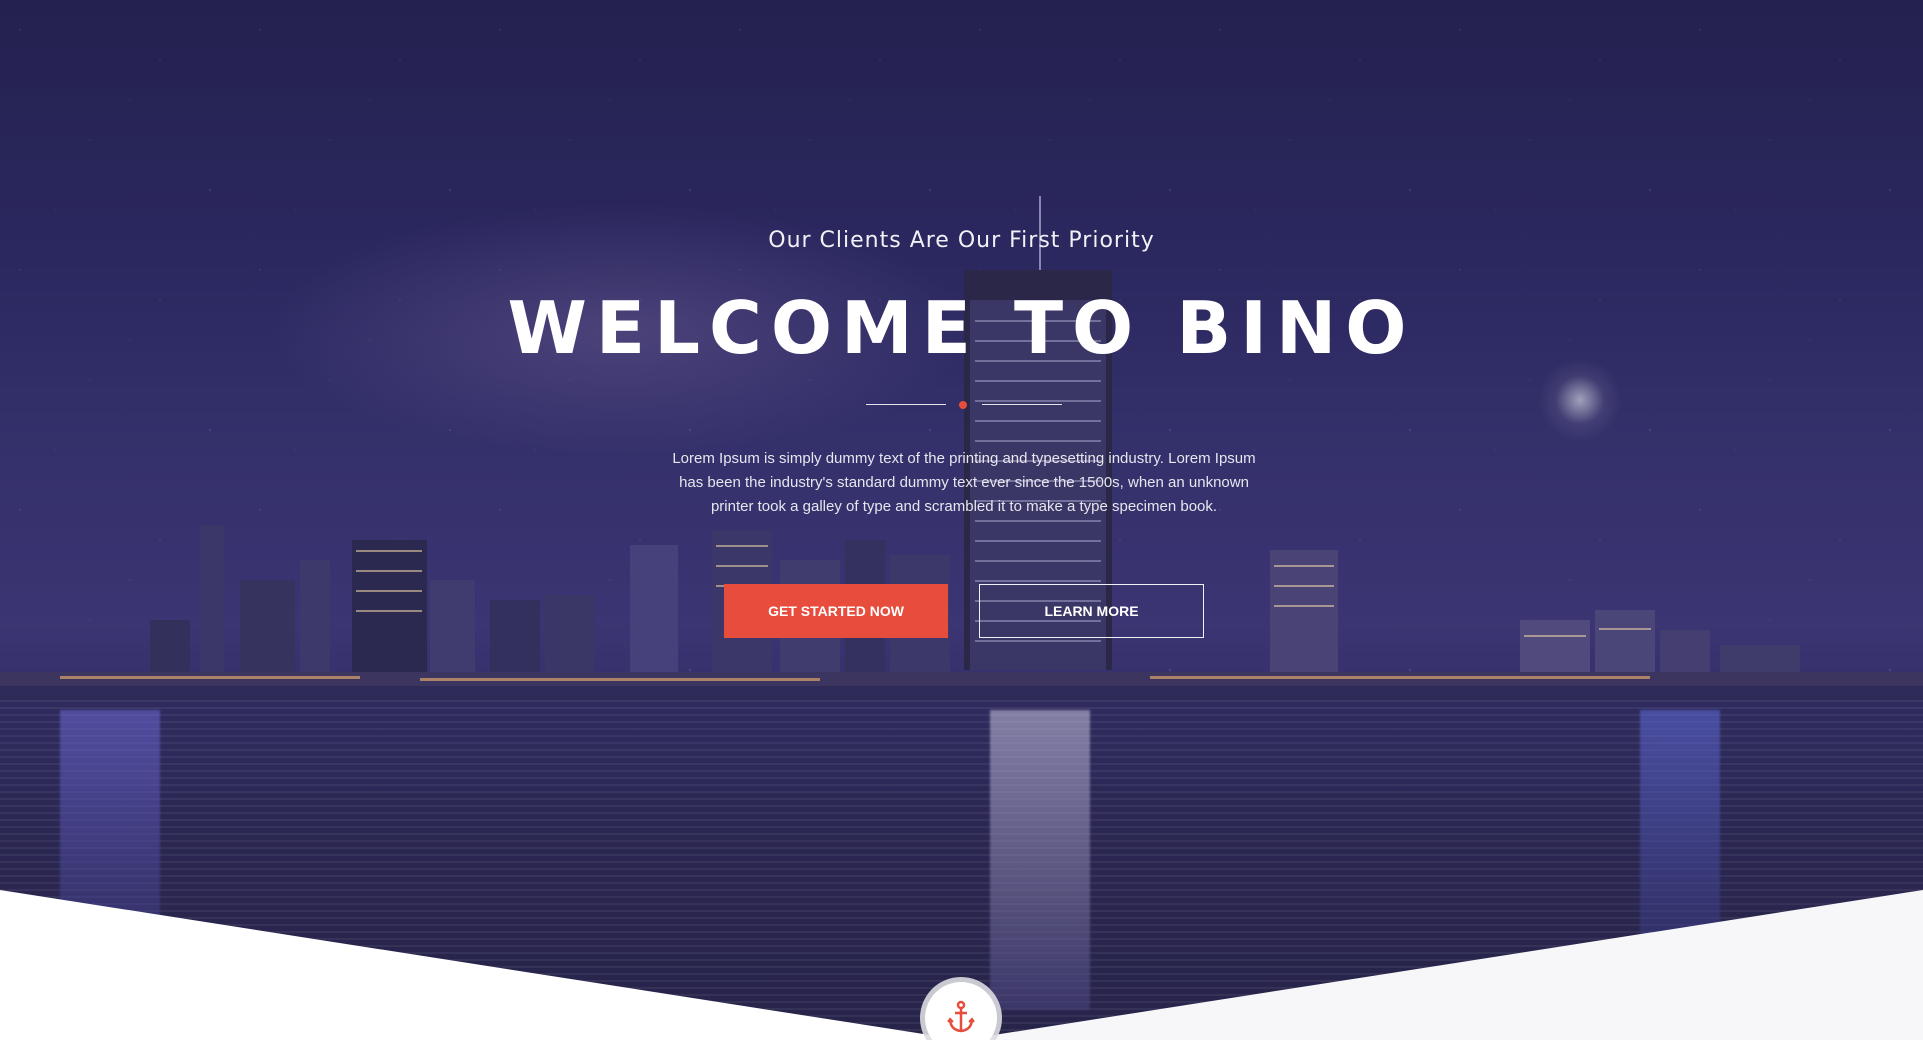 The height and width of the screenshot is (1040, 1923). I want to click on divider-dot, so click(963, 405).